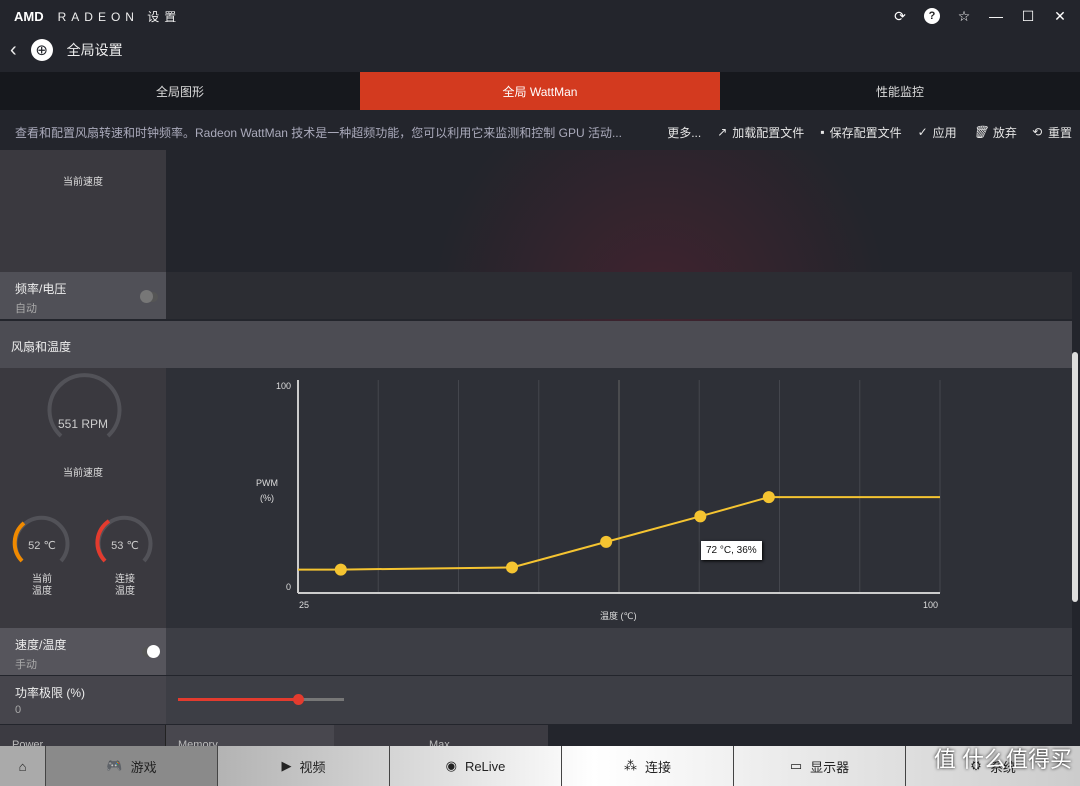 The image size is (1080, 786). Describe the element at coordinates (298, 699) in the screenshot. I see `slider-handle` at that location.